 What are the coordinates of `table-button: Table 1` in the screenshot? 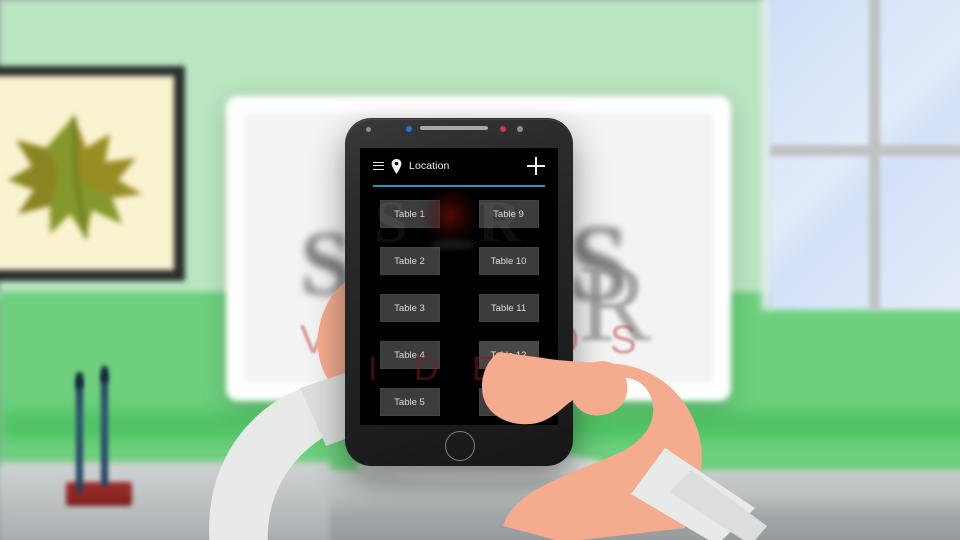 It's located at (409, 214).